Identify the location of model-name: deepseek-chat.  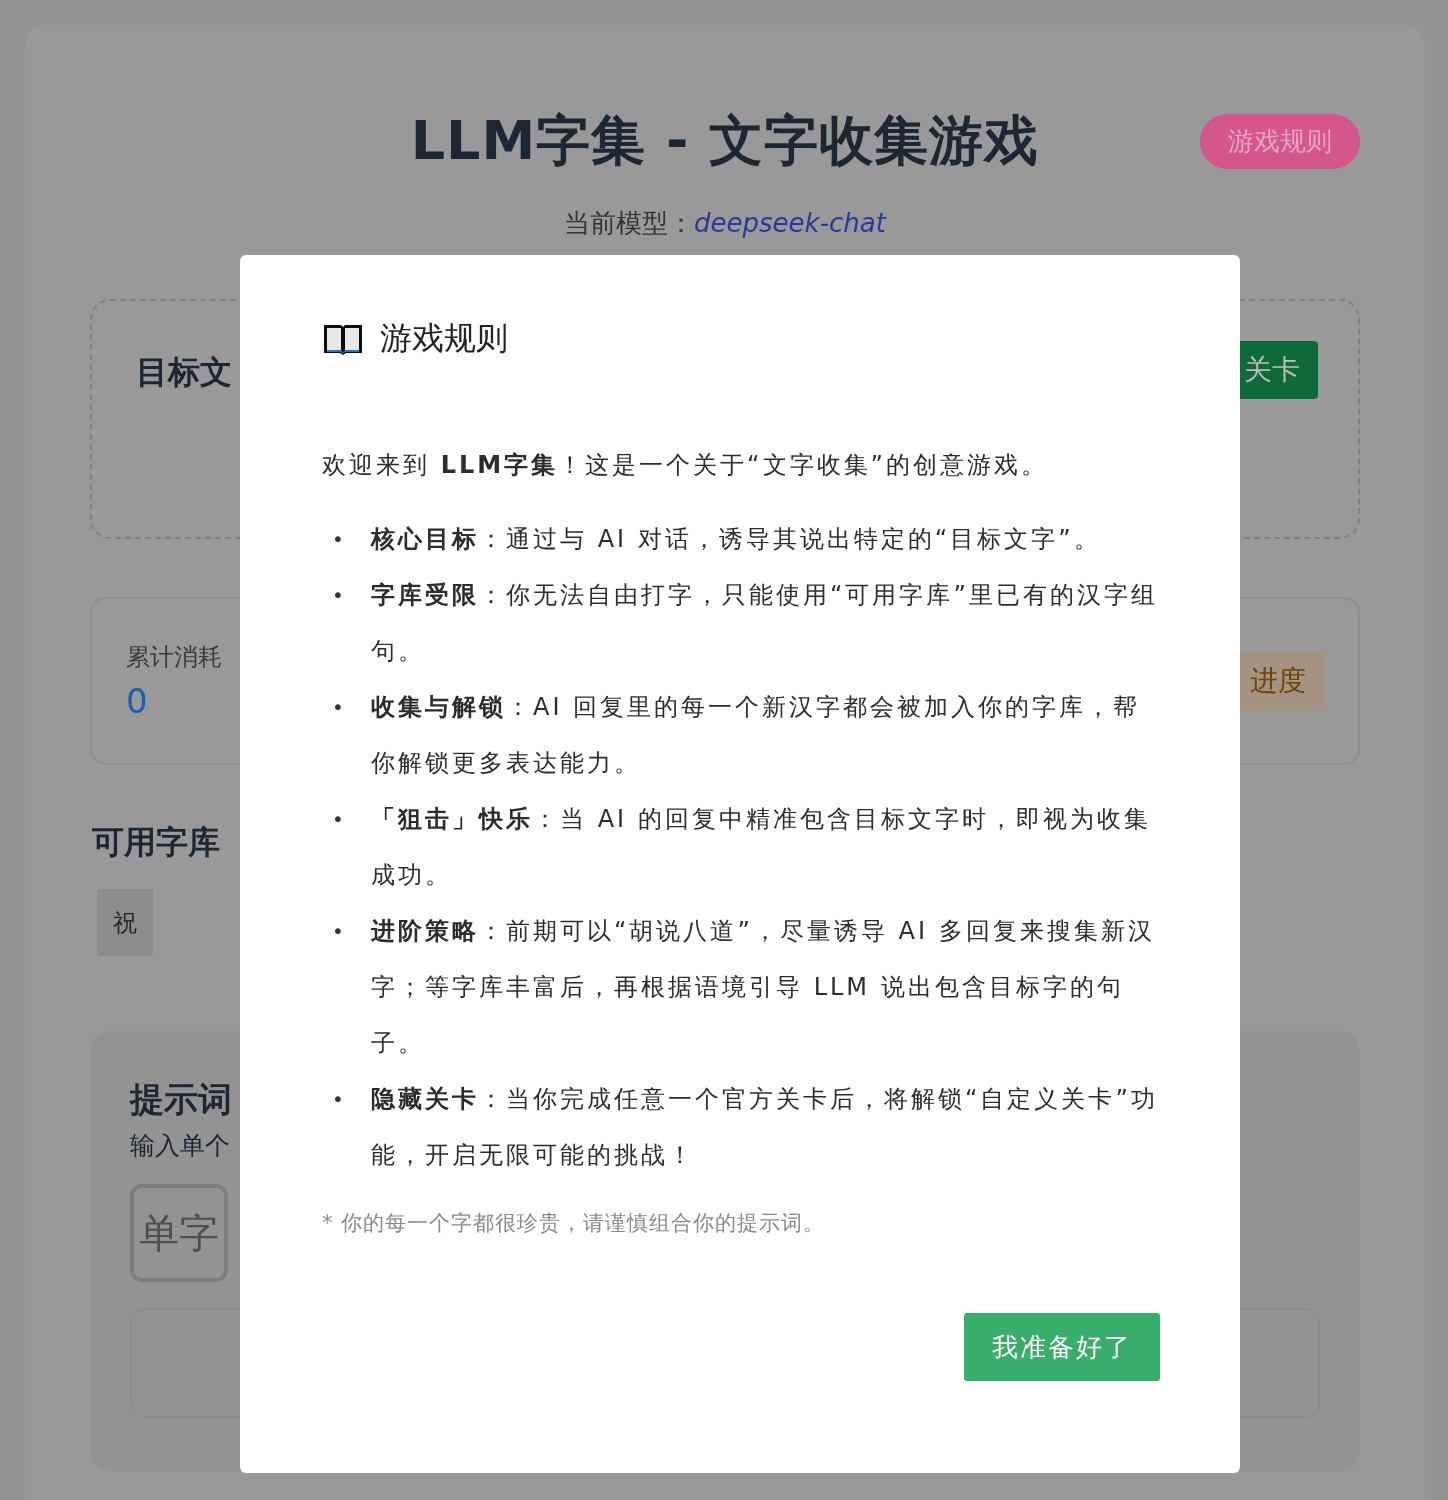
(790, 223).